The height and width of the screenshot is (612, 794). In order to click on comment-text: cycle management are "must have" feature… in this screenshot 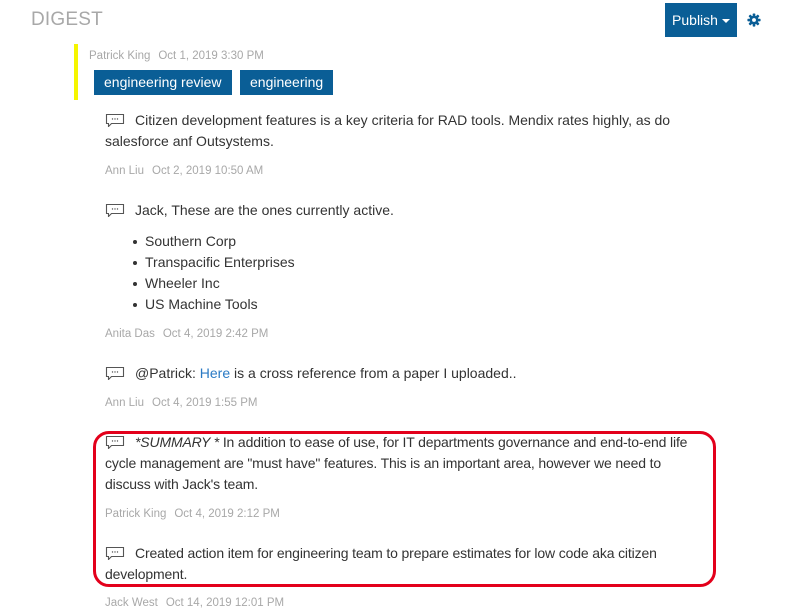, I will do `click(383, 463)`.